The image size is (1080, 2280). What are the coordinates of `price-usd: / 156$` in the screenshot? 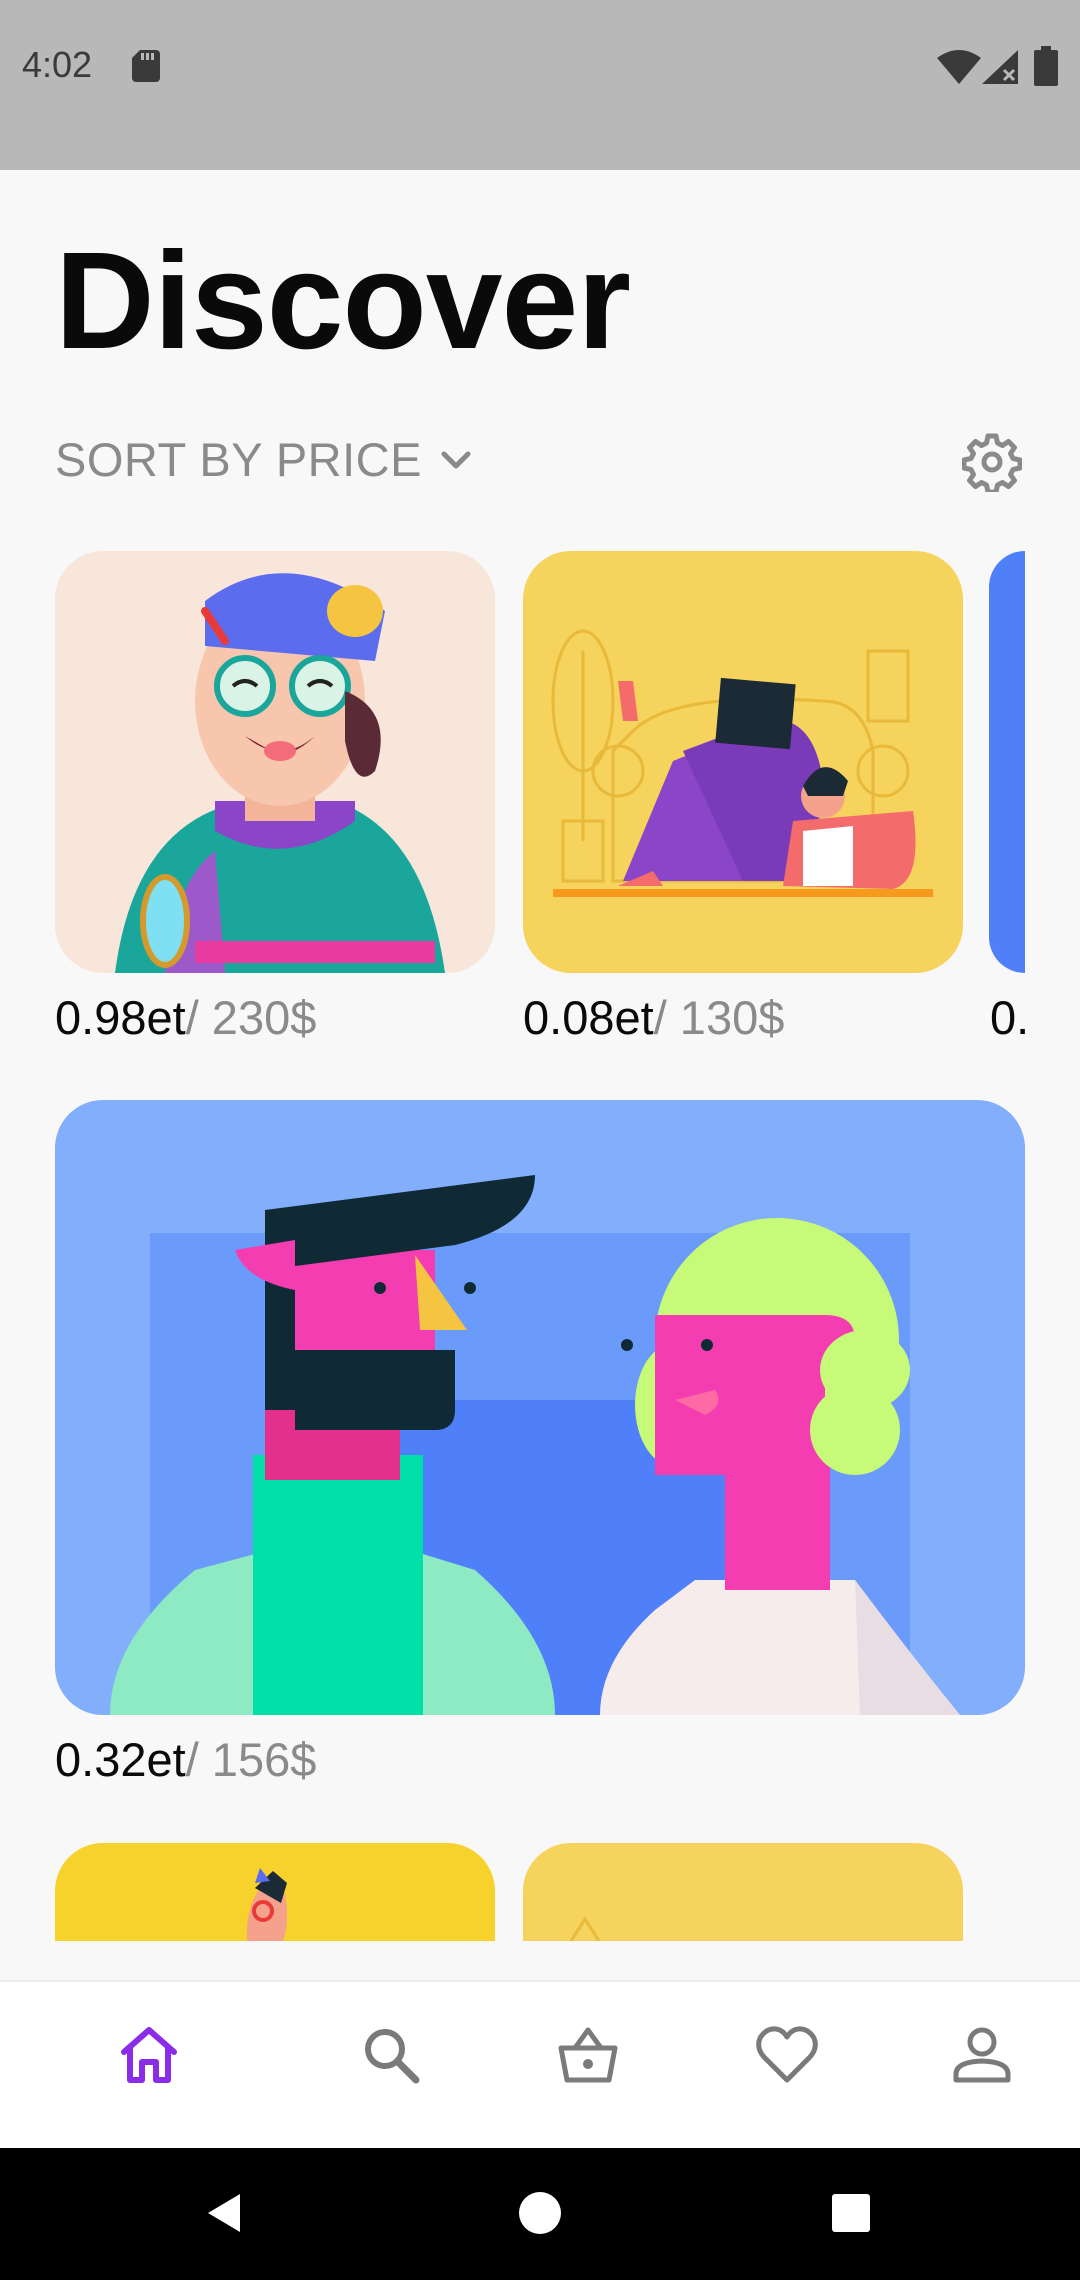 It's located at (251, 1759).